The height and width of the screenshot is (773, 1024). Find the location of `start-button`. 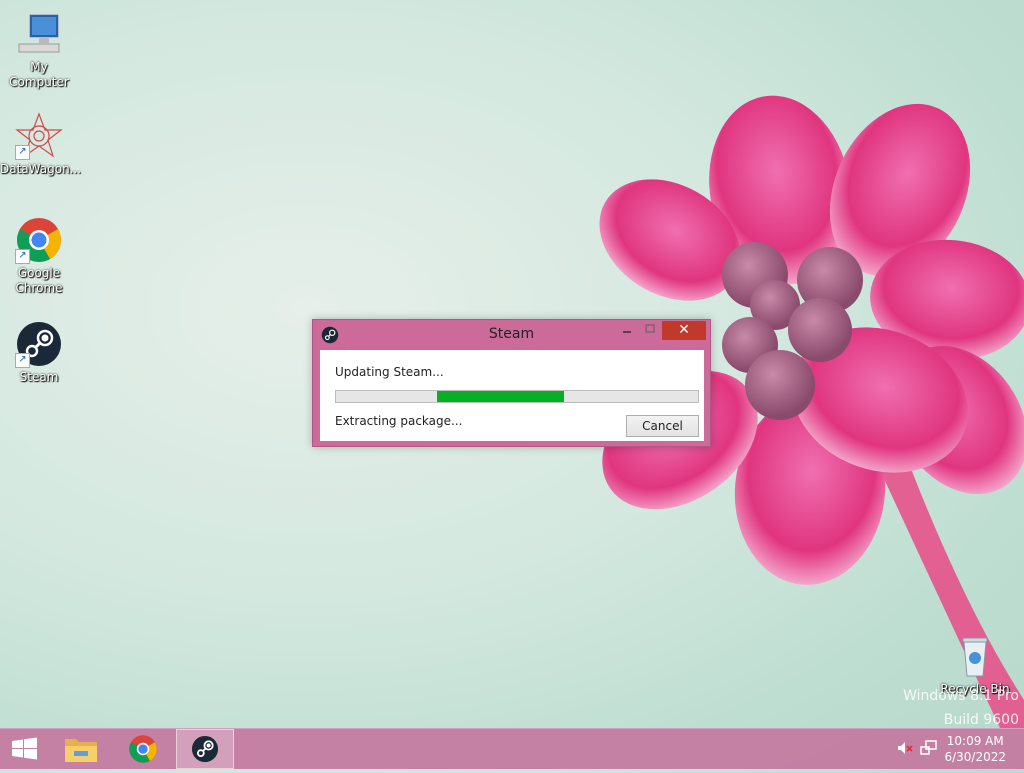

start-button is located at coordinates (29, 749).